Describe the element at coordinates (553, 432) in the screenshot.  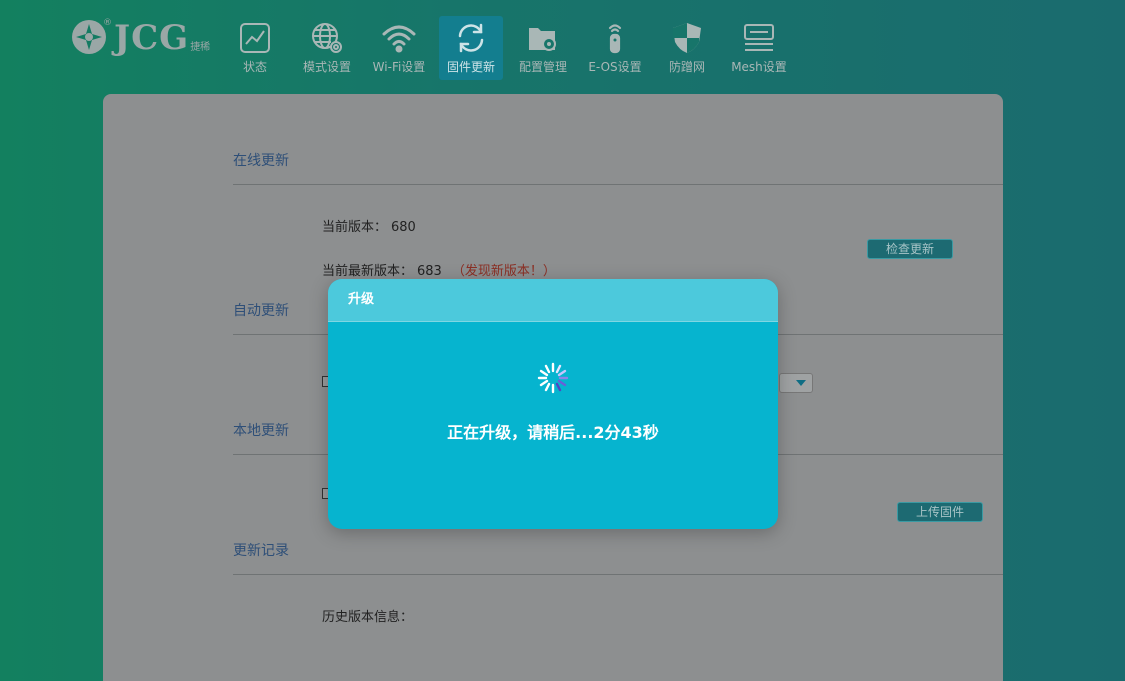
I see `upgrade-status-message: 正在升级，请稍后...2分43秒` at that location.